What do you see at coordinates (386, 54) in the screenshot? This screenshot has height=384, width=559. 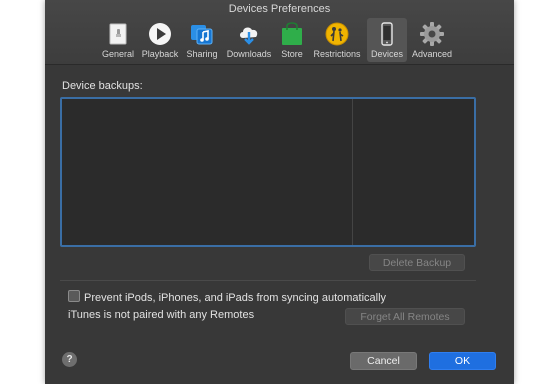 I see `toolbar-item-label: Devices` at bounding box center [386, 54].